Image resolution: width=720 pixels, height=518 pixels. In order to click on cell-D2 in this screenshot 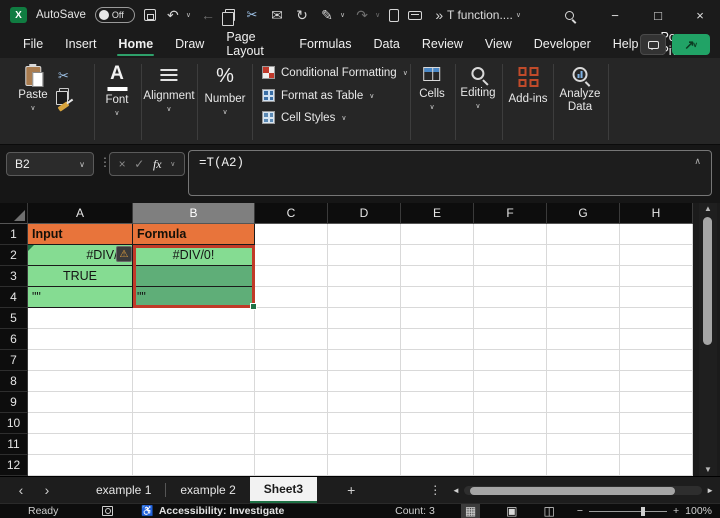, I will do `click(364, 255)`.